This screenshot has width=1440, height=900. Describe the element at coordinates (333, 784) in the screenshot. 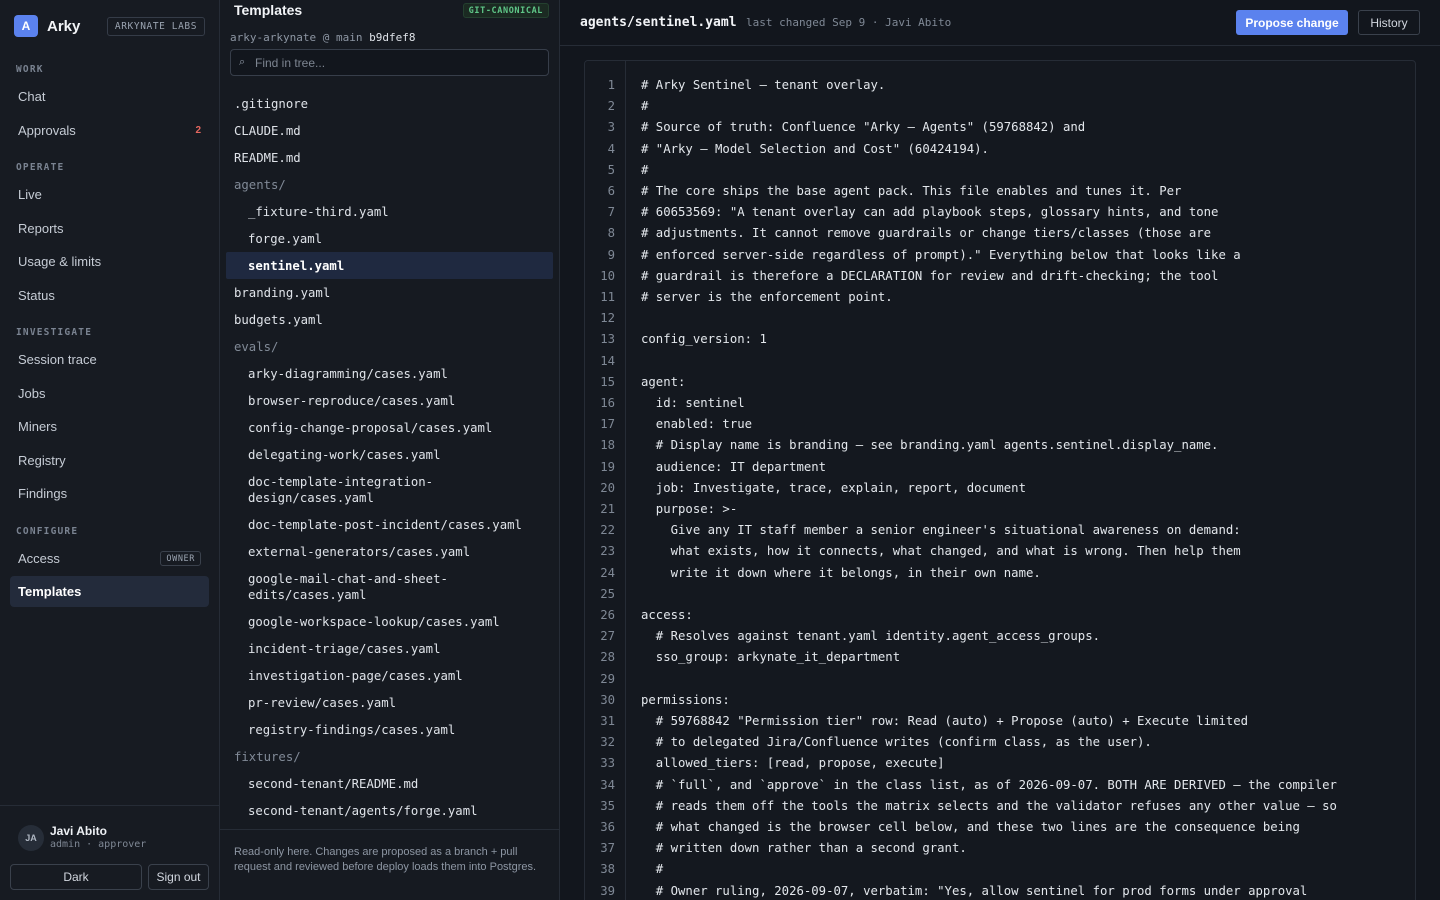

I see `tree-file: second-tenant/README.md` at that location.